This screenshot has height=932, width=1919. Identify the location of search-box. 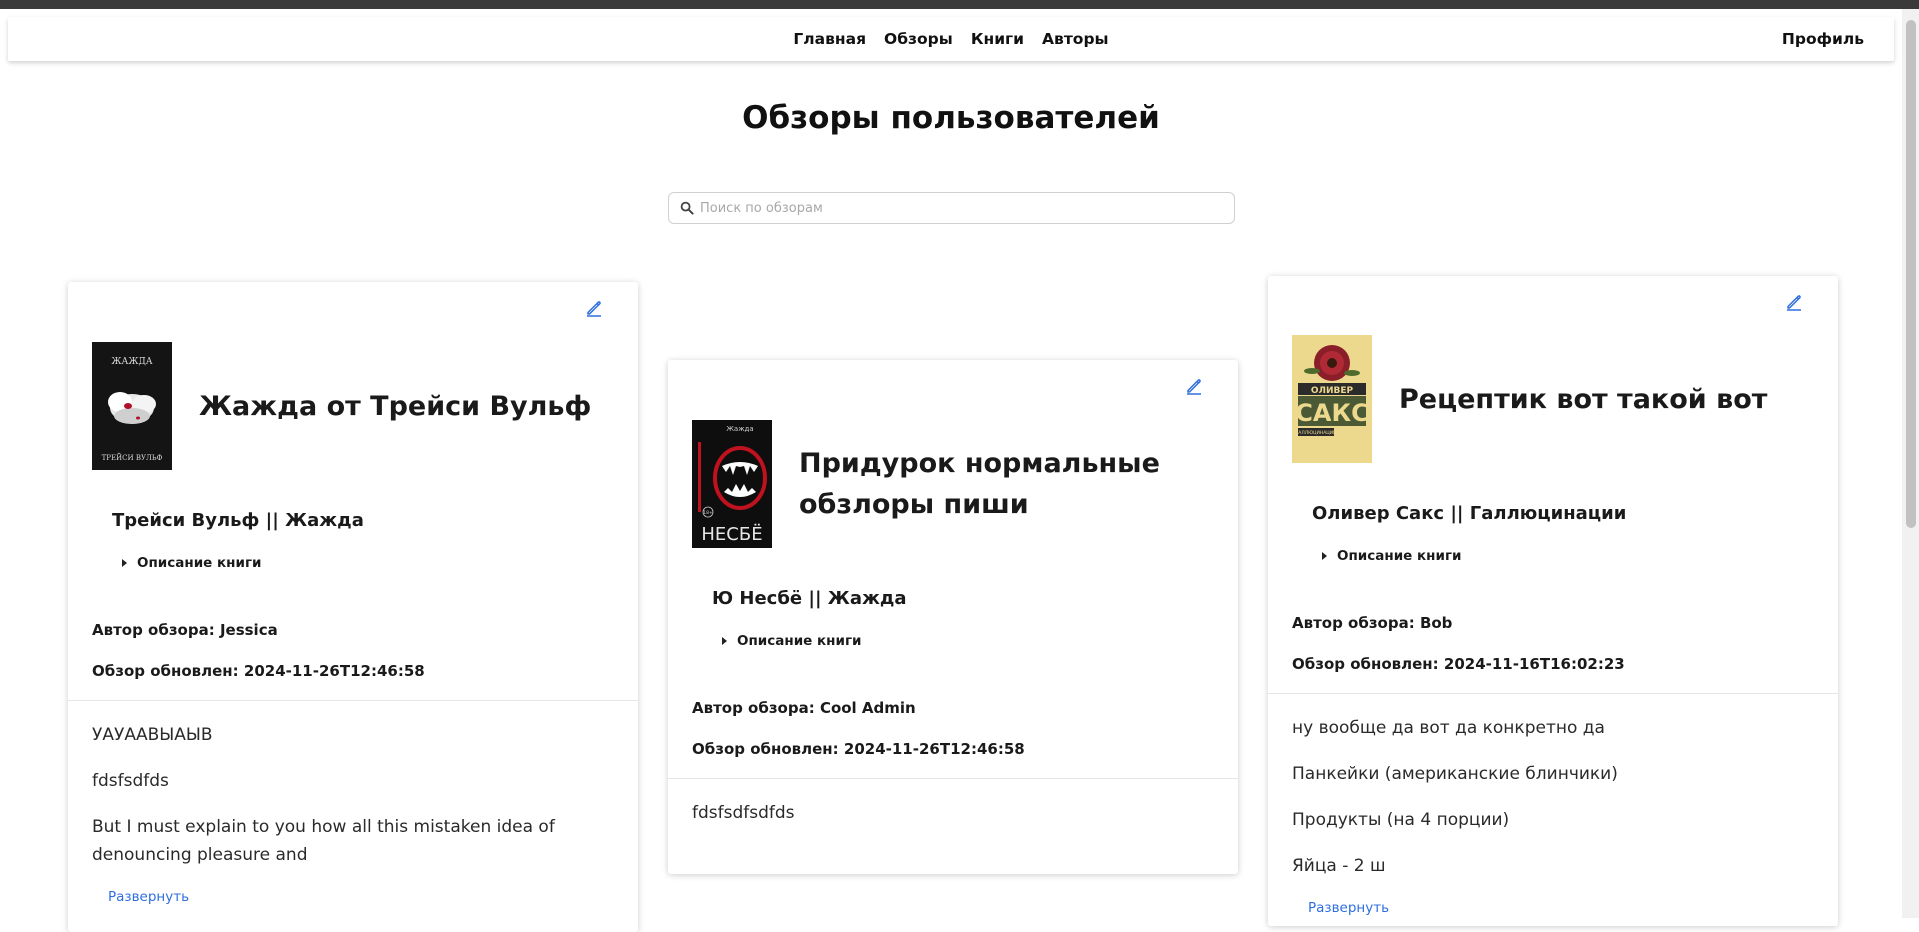
(951, 208).